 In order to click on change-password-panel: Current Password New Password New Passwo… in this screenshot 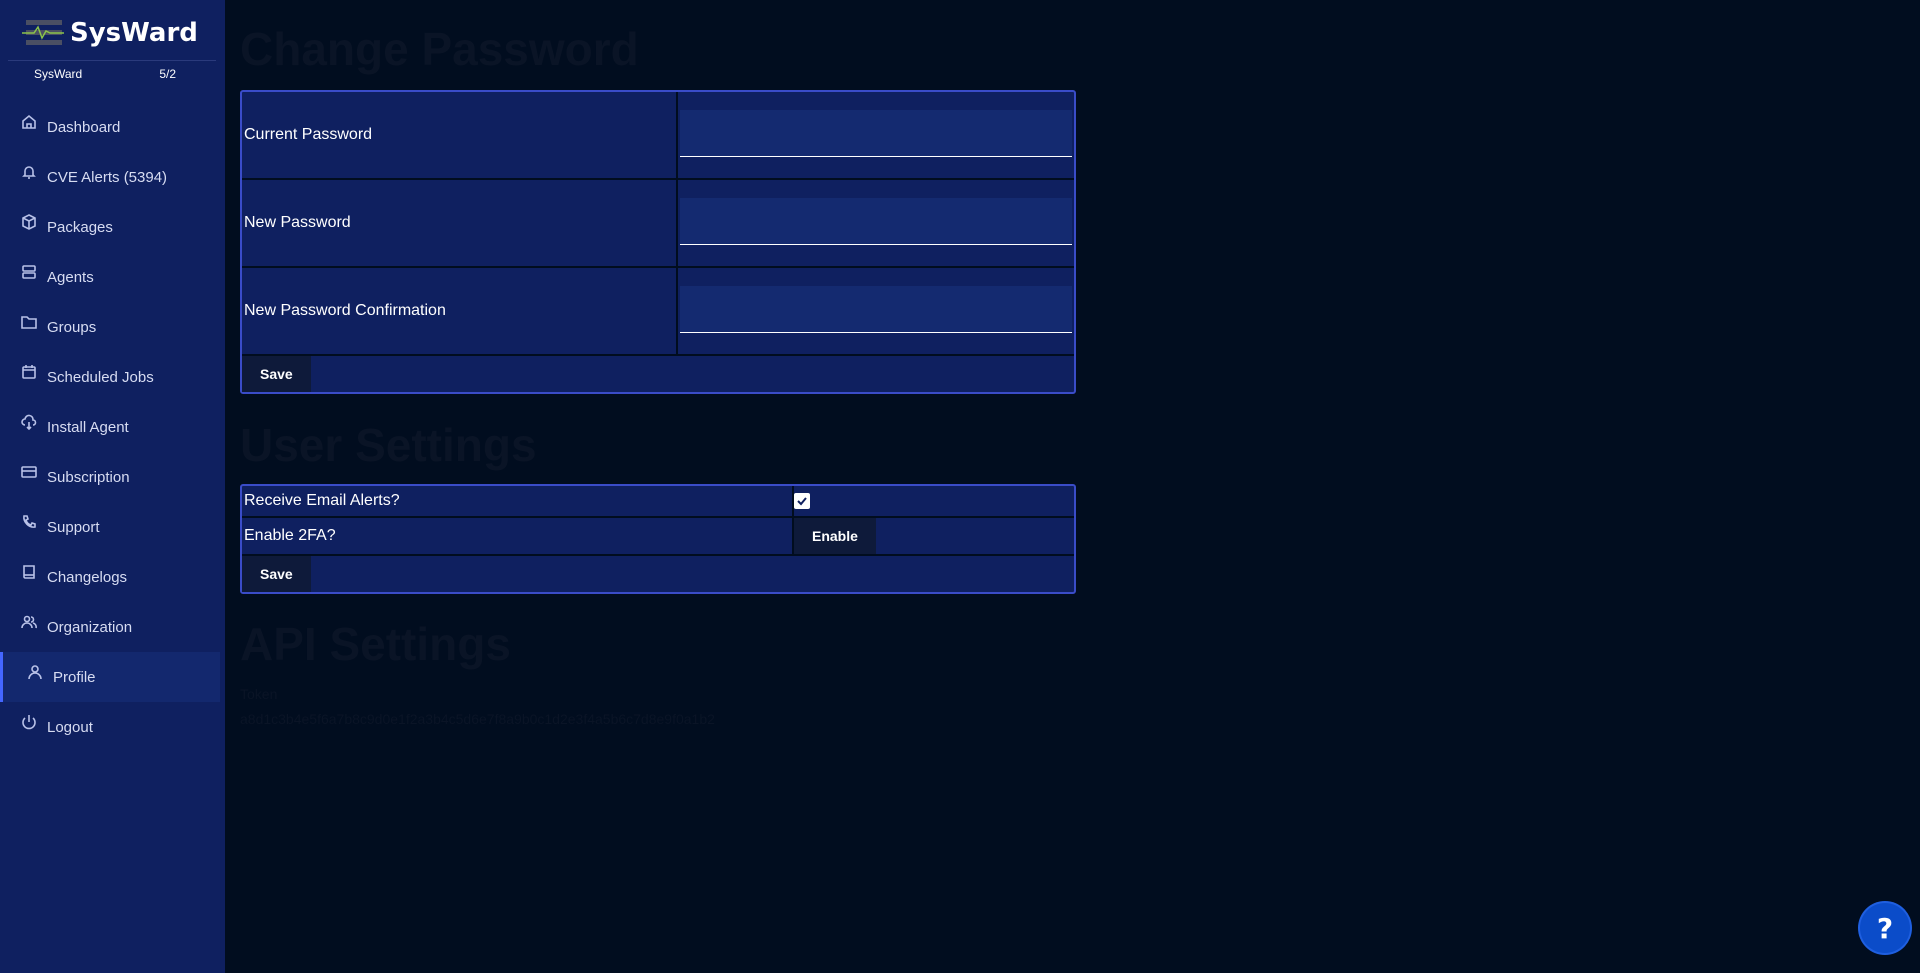, I will do `click(658, 242)`.